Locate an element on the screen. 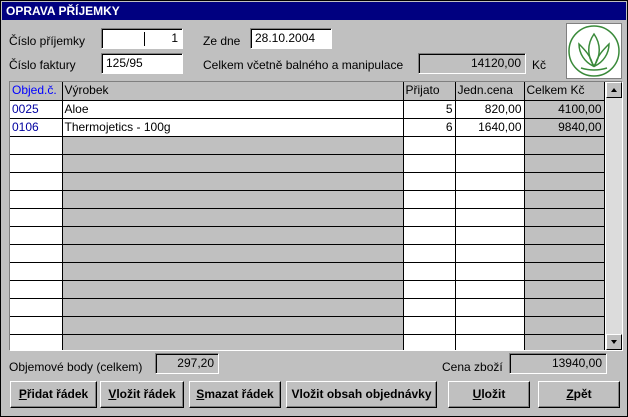 This screenshot has width=628, height=417. invoice-number-field: 125/95 is located at coordinates (142, 63).